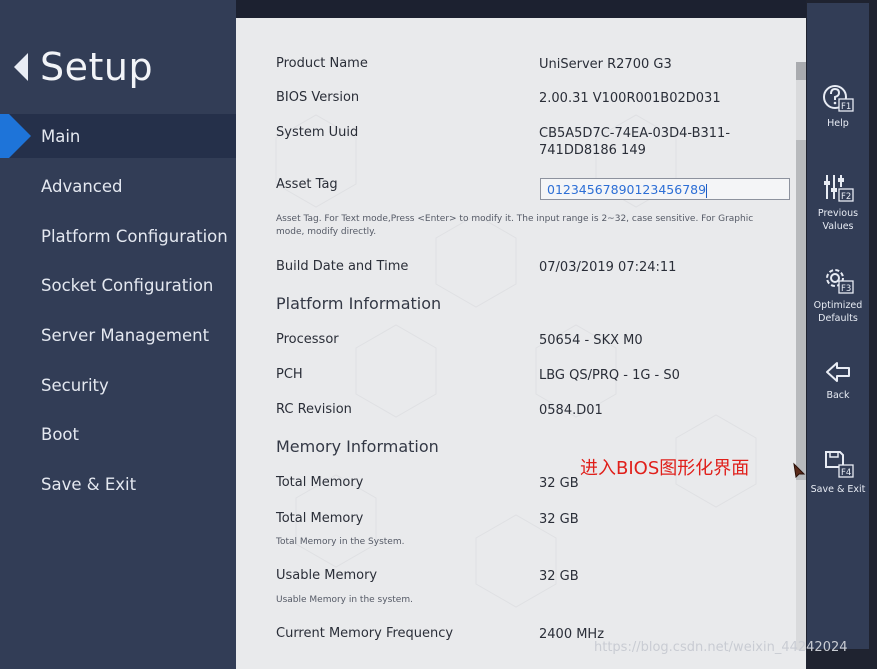 The height and width of the screenshot is (669, 877). What do you see at coordinates (327, 575) in the screenshot?
I see `usable-memory-label: Usable Memory` at bounding box center [327, 575].